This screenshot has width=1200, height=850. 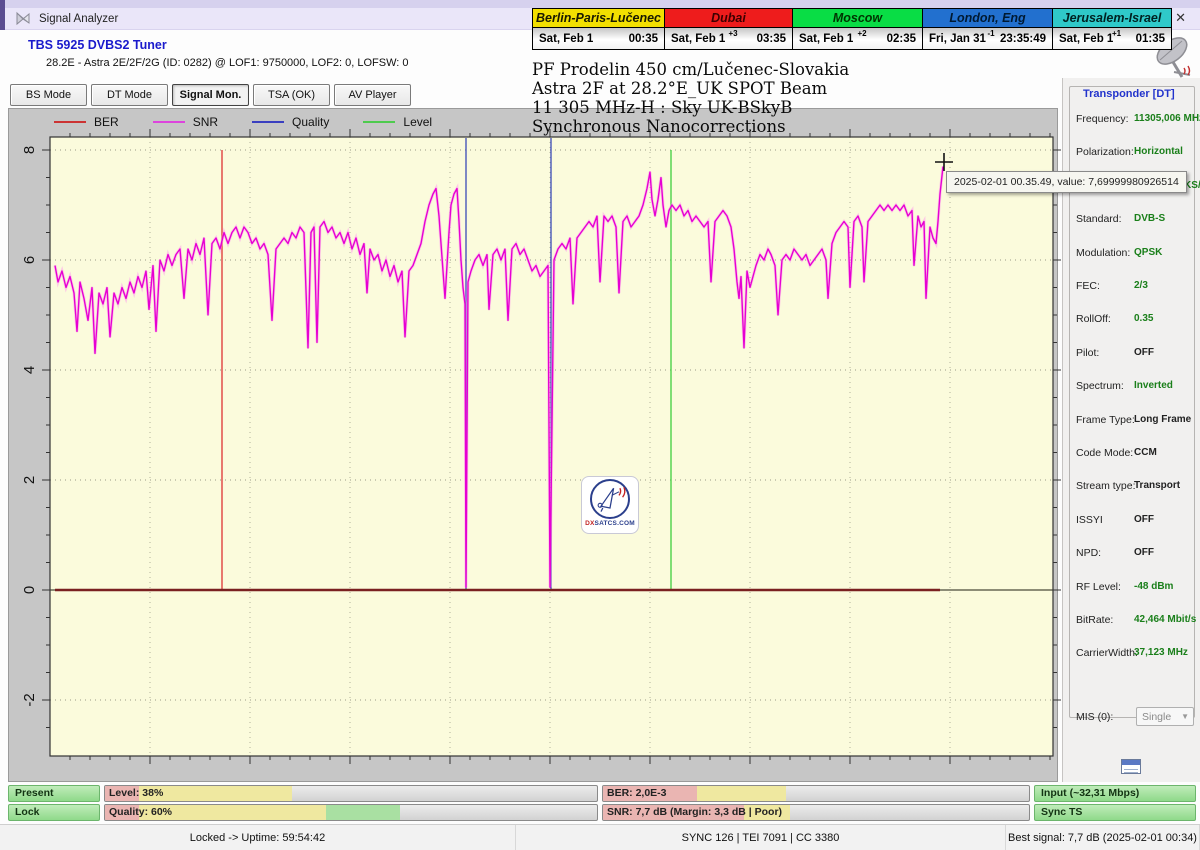 What do you see at coordinates (1167, 118) in the screenshot?
I see `transponder-row-value: 11305,006 MHz` at bounding box center [1167, 118].